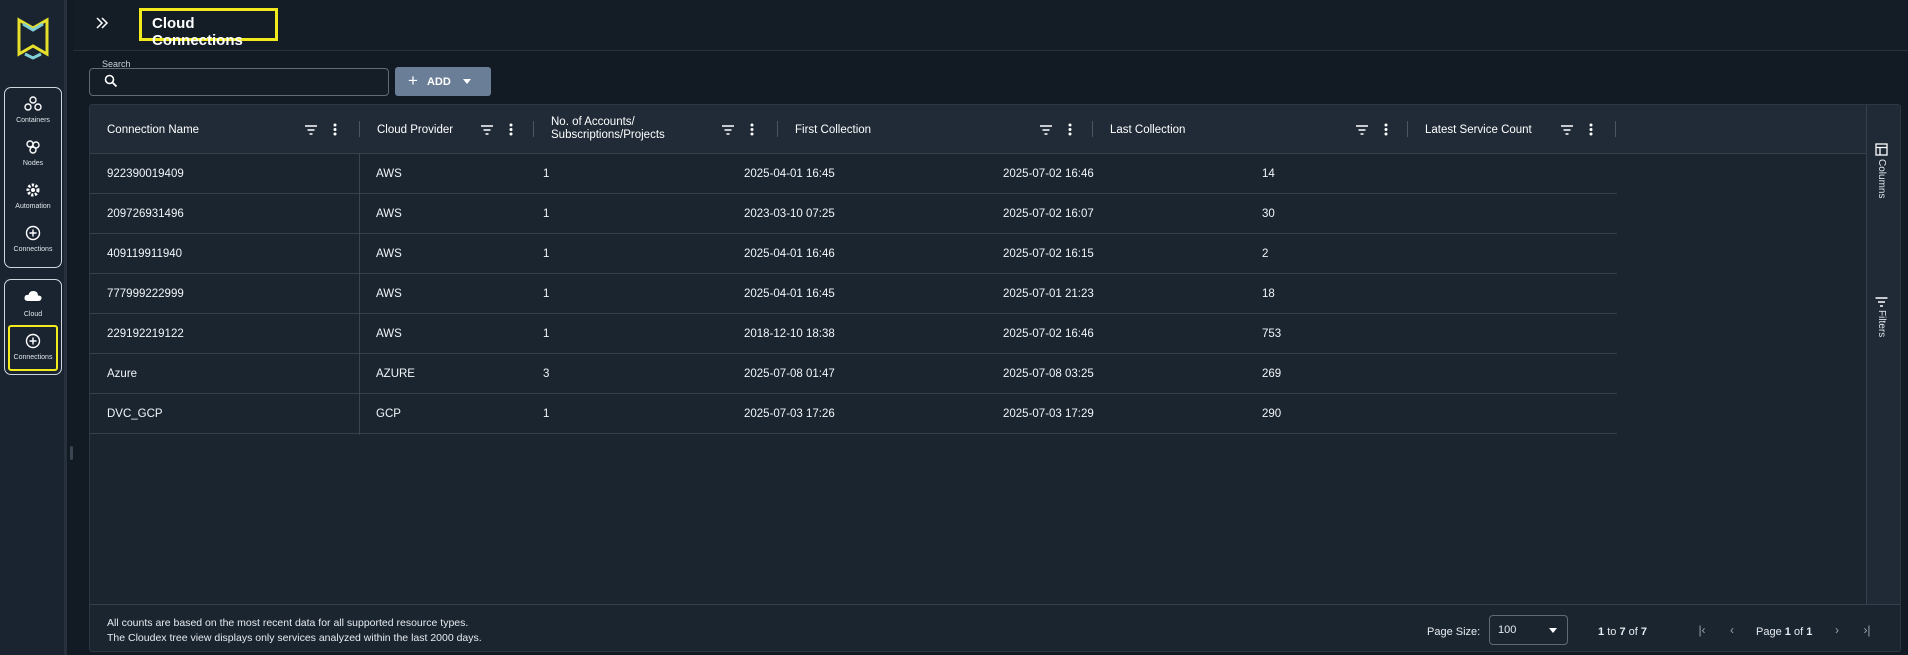 The image size is (1908, 655). I want to click on columns-tab-label: Columns, so click(1881, 179).